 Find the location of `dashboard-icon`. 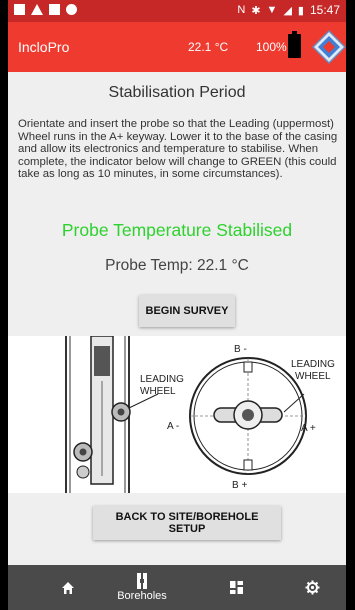

dashboard-icon is located at coordinates (236, 587).